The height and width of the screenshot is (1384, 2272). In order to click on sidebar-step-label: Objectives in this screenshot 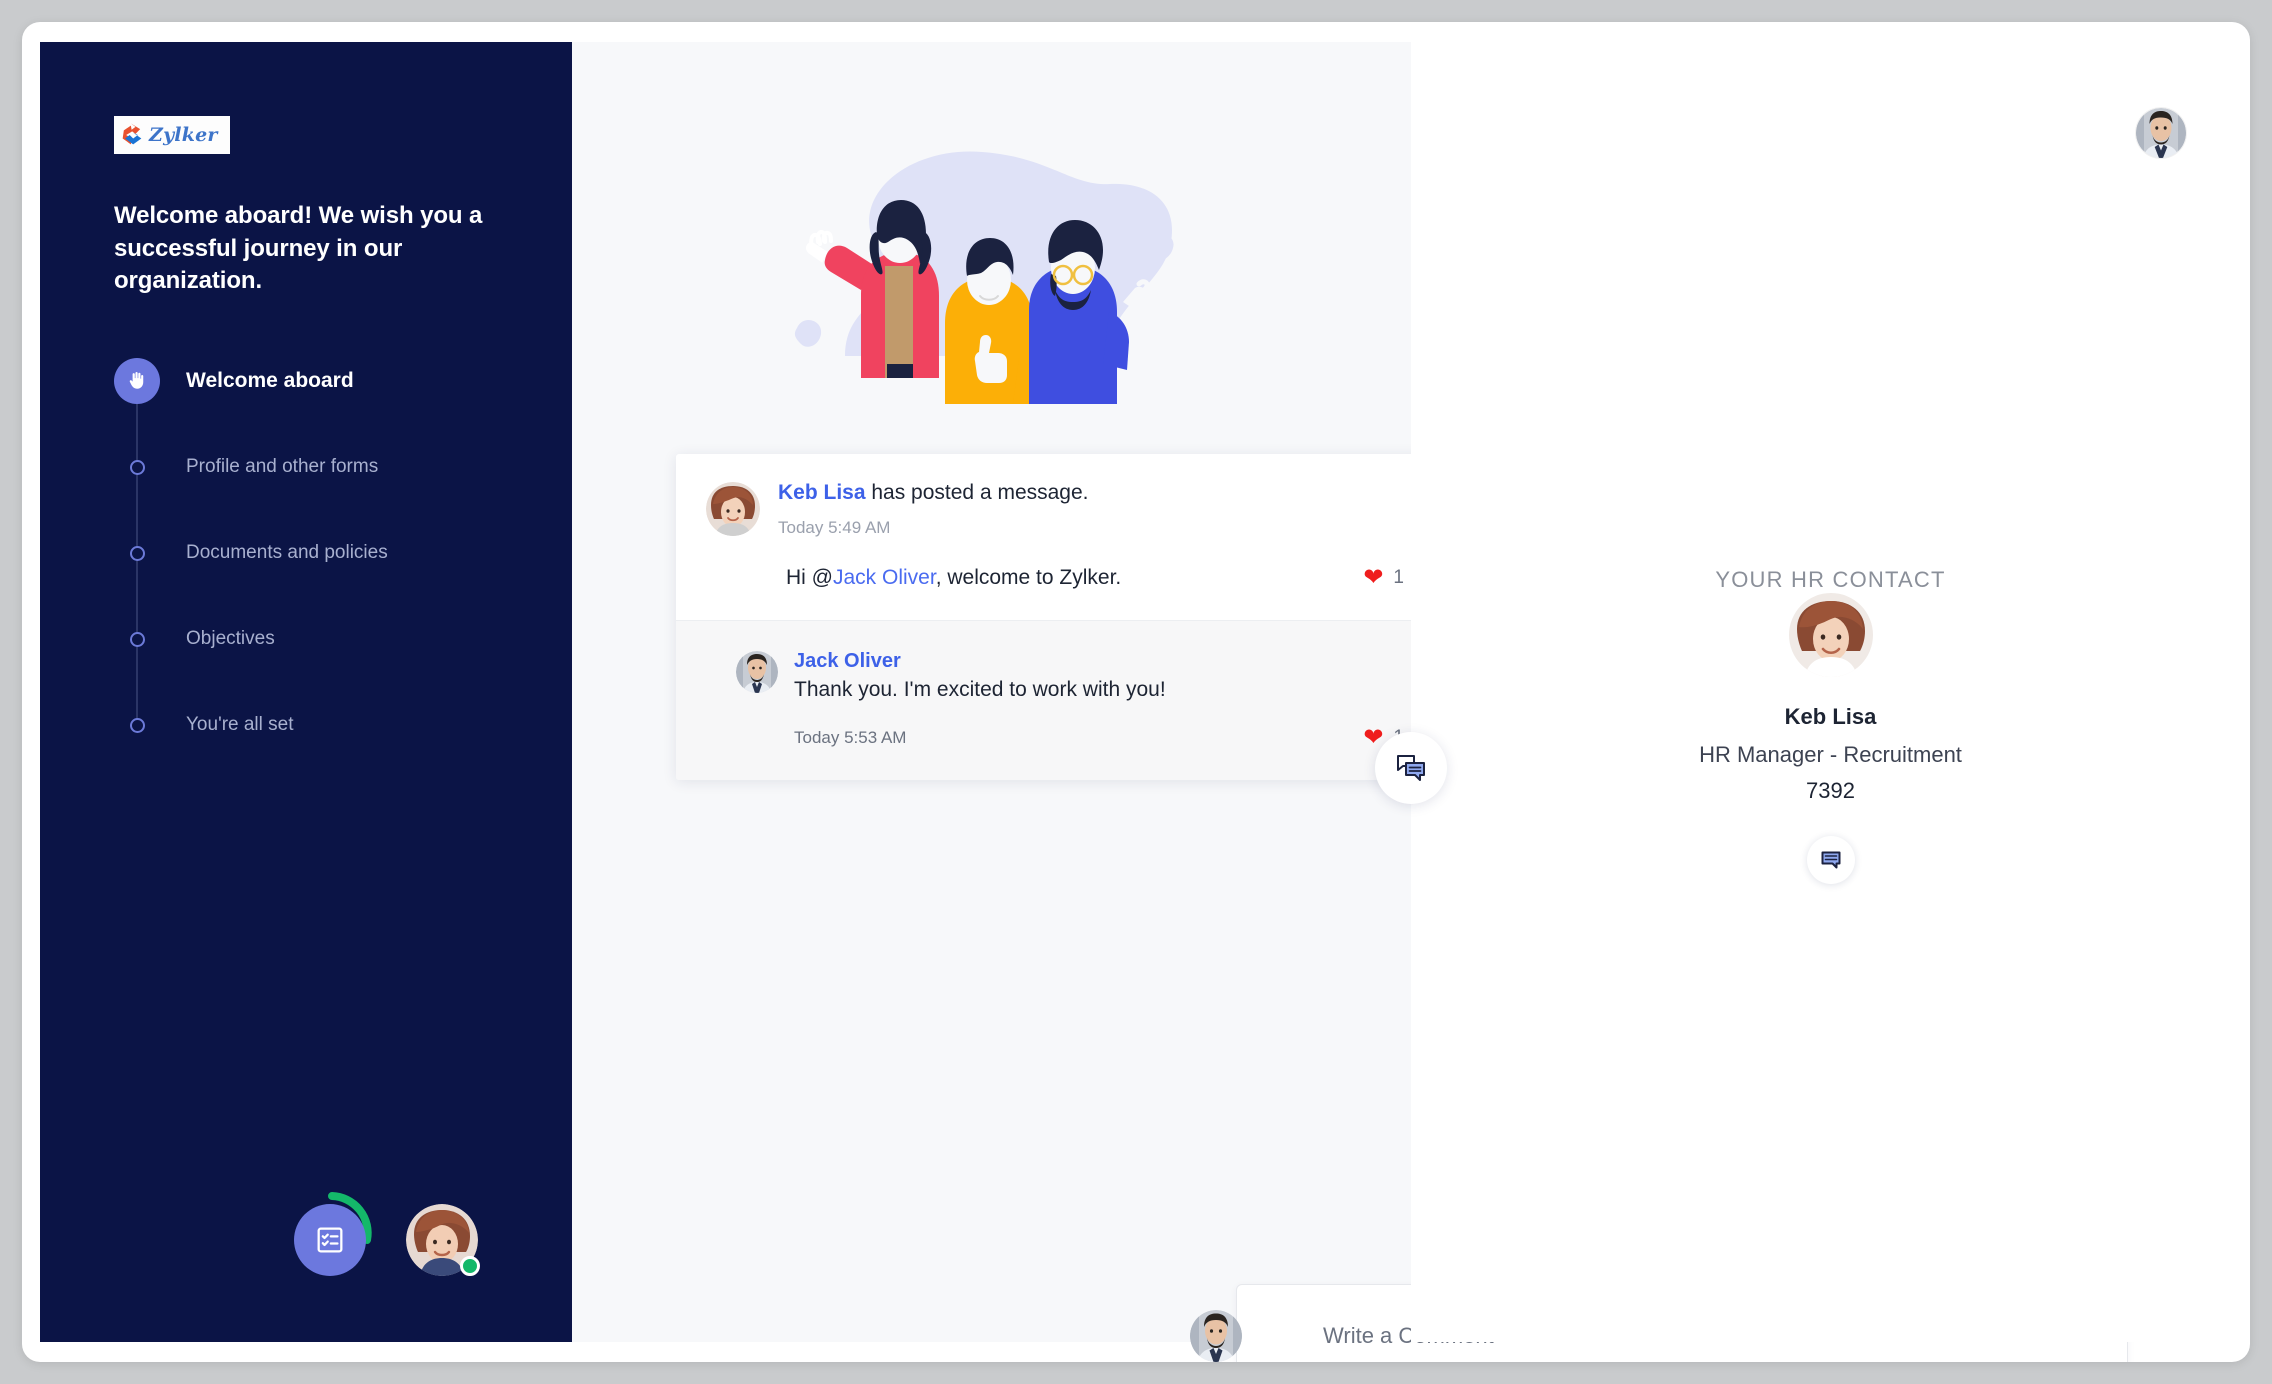, I will do `click(230, 638)`.